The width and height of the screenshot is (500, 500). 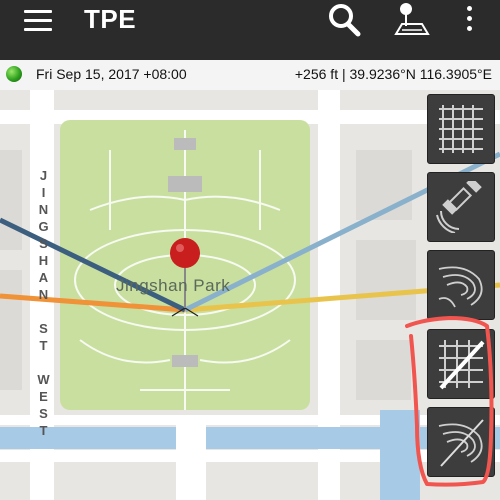 What do you see at coordinates (43, 304) in the screenshot?
I see `road-label: JINGSHAN ST WEST` at bounding box center [43, 304].